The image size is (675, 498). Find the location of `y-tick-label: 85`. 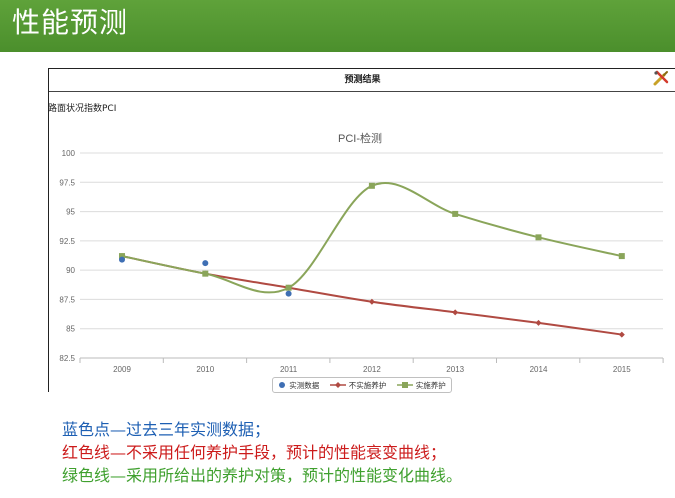

y-tick-label: 85 is located at coordinates (70, 329).